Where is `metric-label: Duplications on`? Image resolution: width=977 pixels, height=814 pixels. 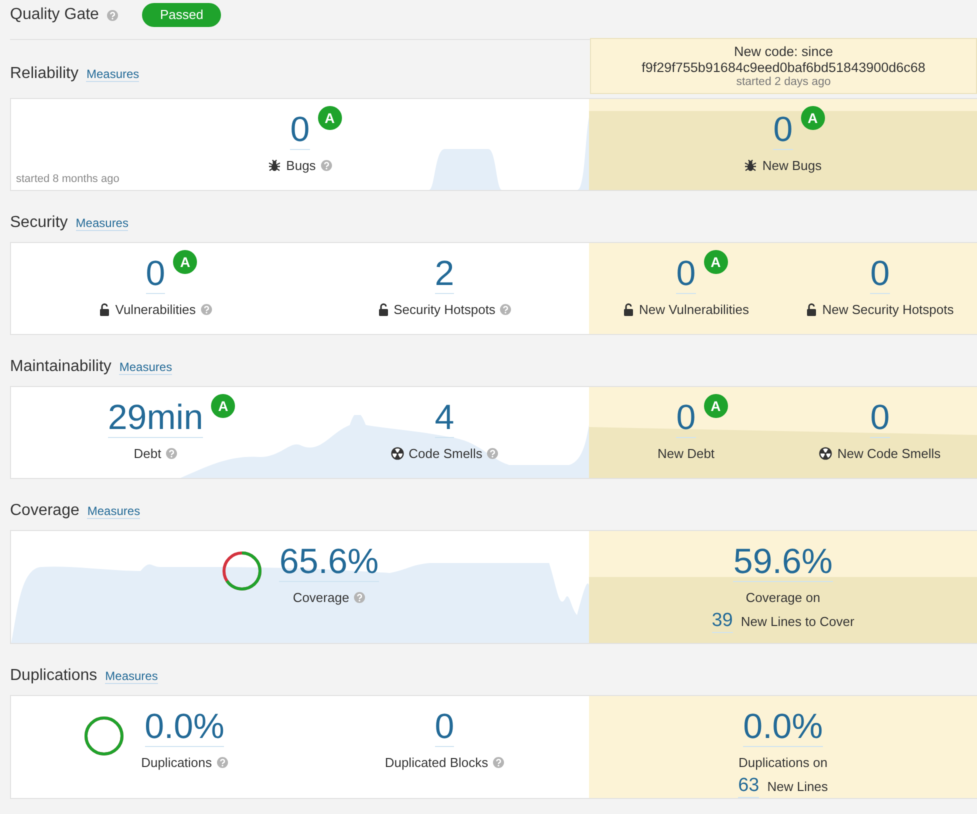
metric-label: Duplications on is located at coordinates (783, 763).